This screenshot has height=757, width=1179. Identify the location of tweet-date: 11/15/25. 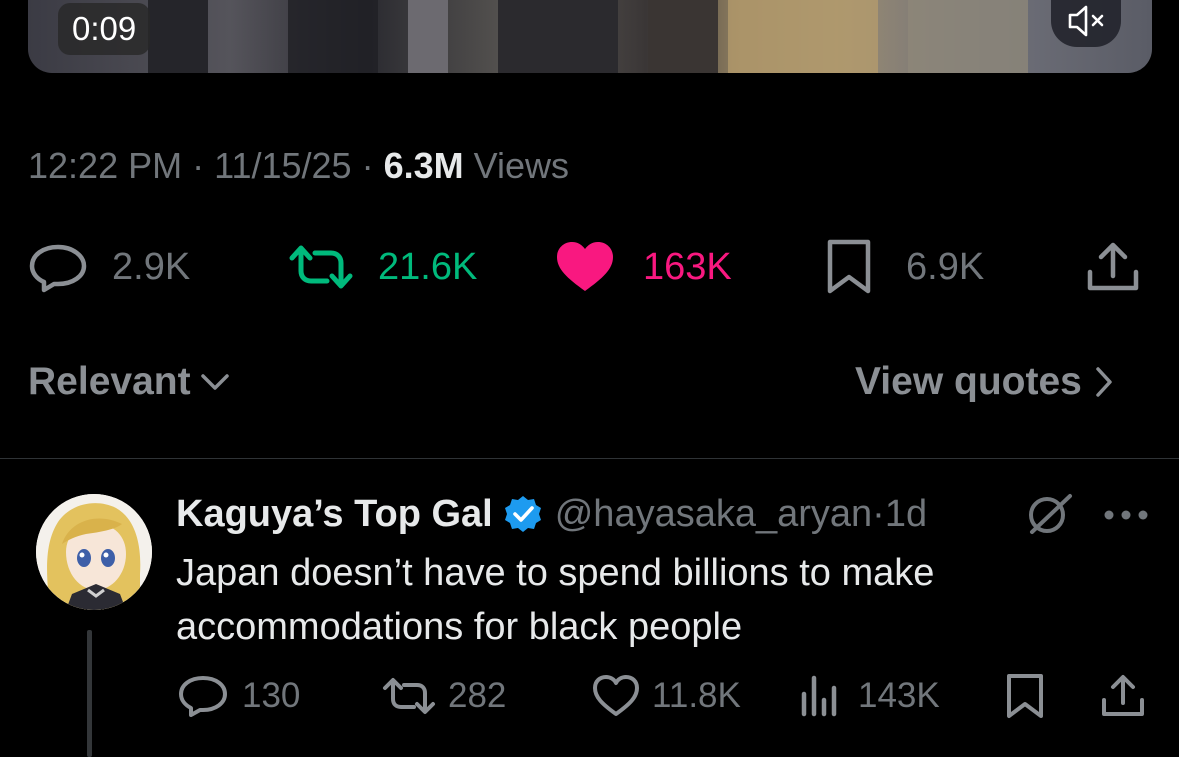
(283, 165).